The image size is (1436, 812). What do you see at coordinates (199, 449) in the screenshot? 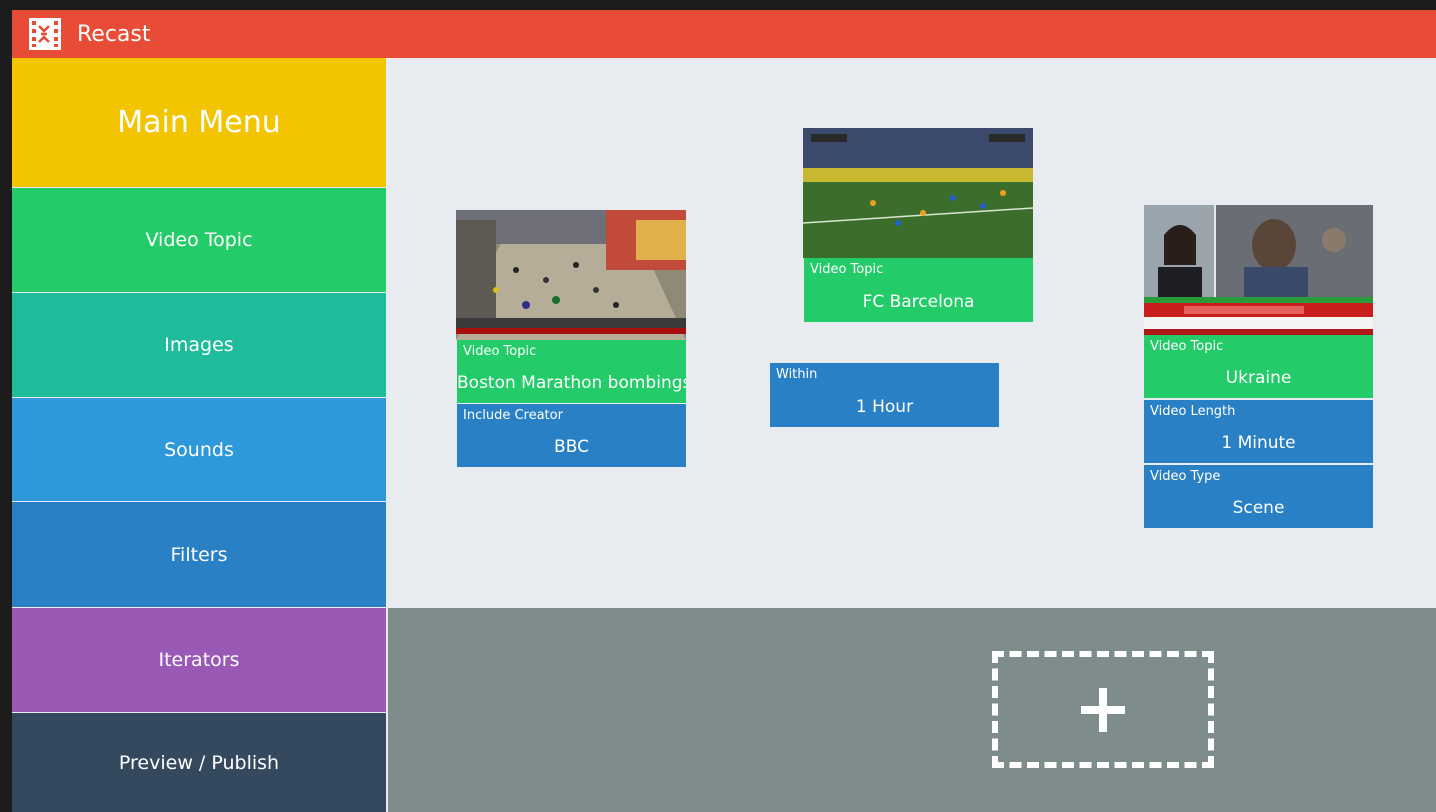
I see `sidebar-item-sounds: Sounds` at bounding box center [199, 449].